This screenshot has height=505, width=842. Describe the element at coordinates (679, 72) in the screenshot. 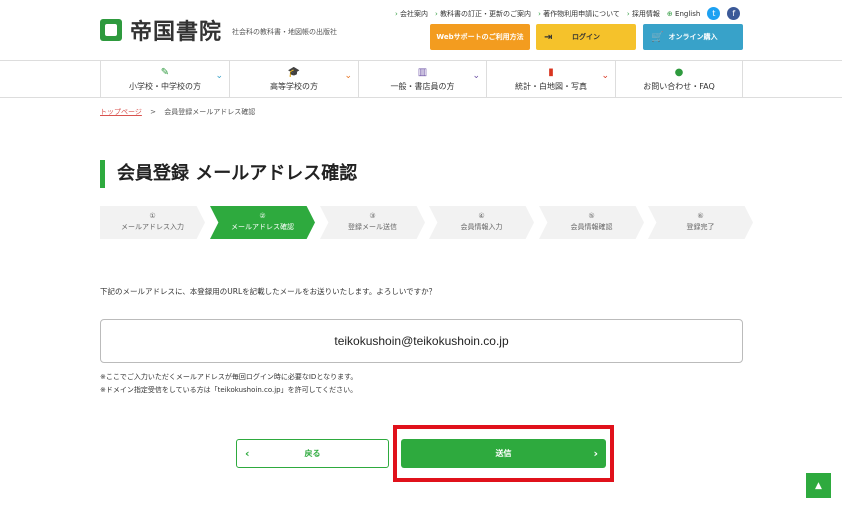

I see `speech-bubble-icon: ●` at that location.